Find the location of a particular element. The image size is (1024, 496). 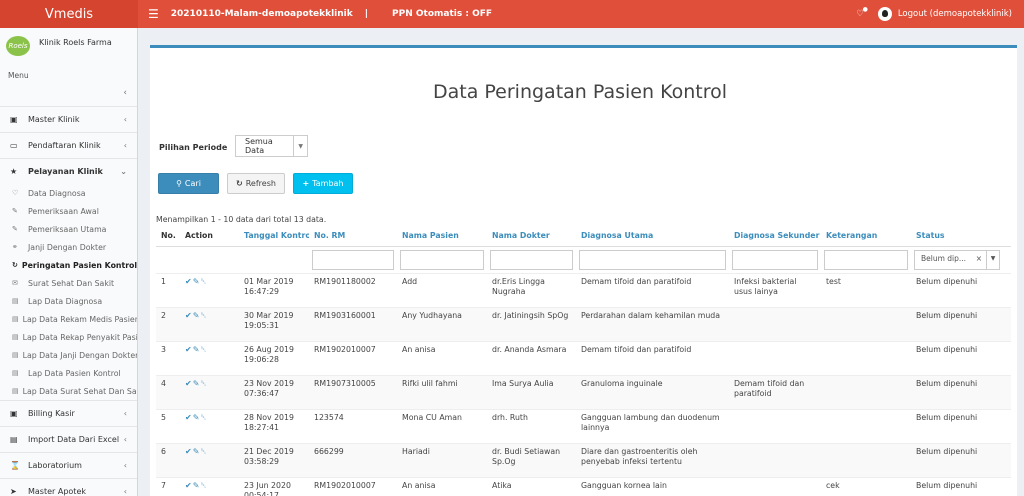

sidebar-subitem-peringatan-pasien-kontrol: ↻ Peringatan Pasien Kontrol is located at coordinates (68, 265).